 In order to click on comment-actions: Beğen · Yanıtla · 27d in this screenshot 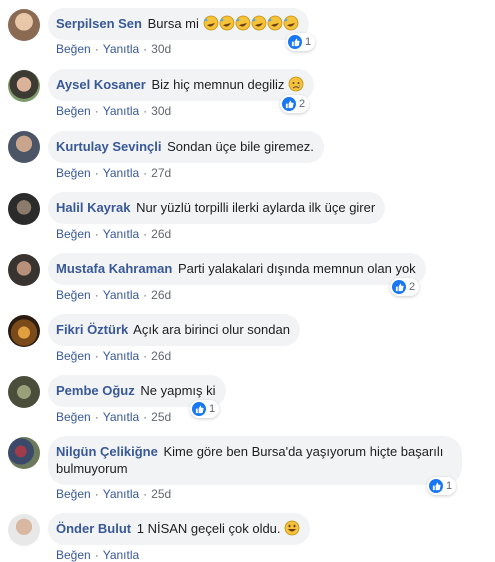, I will do `click(114, 173)`.